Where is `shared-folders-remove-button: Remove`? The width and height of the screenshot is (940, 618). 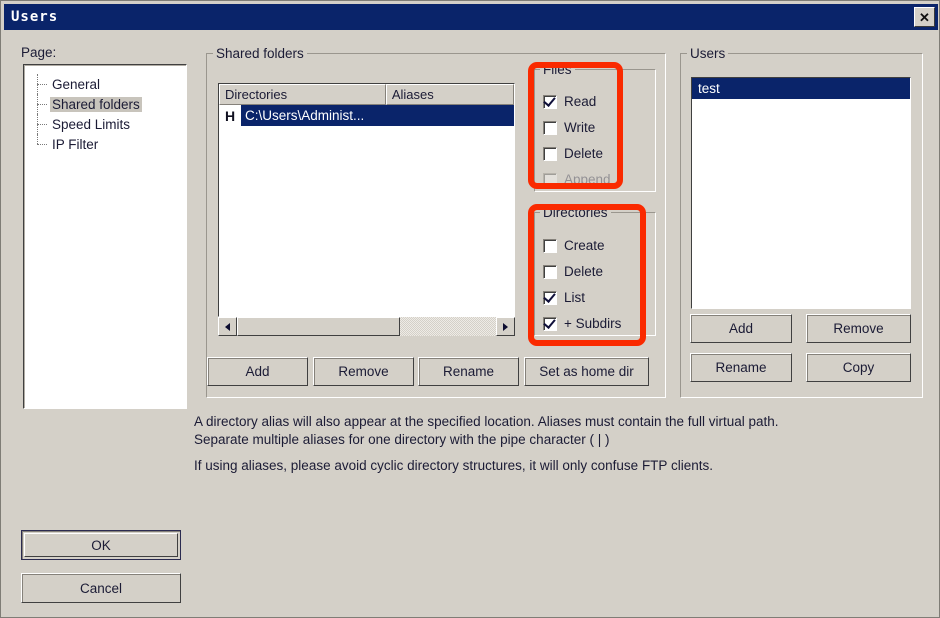 shared-folders-remove-button: Remove is located at coordinates (363, 371).